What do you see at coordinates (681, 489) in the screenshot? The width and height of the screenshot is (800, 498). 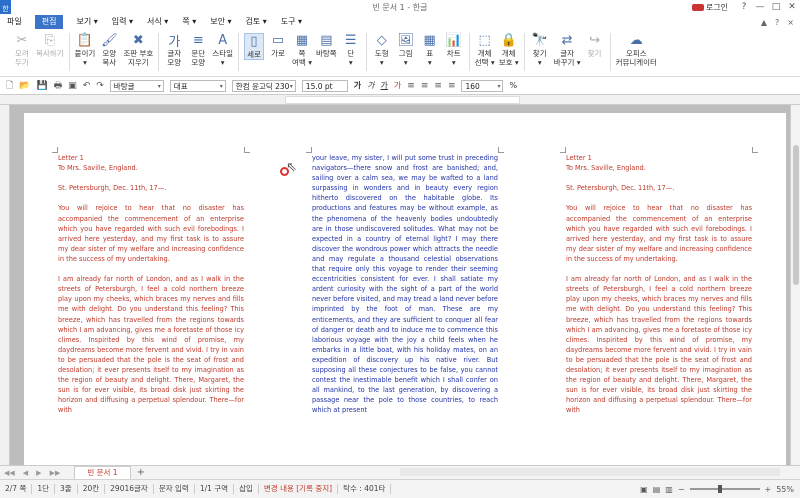 I see `zoom-out-icon: −` at bounding box center [681, 489].